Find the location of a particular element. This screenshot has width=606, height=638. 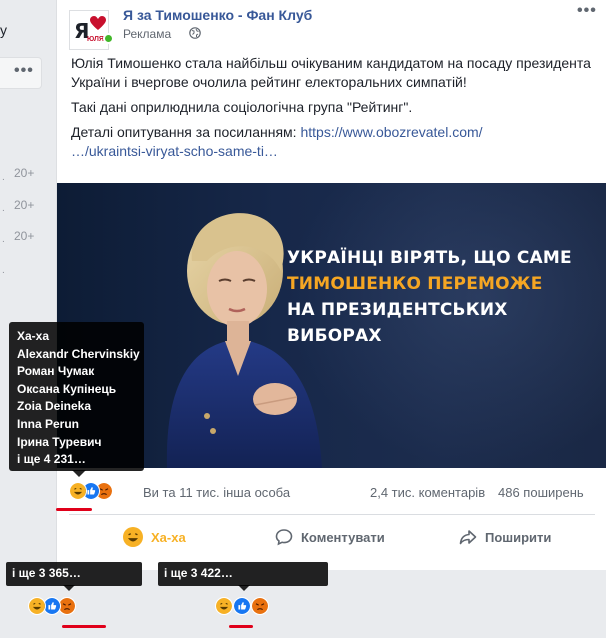

actions-divider is located at coordinates (332, 514).